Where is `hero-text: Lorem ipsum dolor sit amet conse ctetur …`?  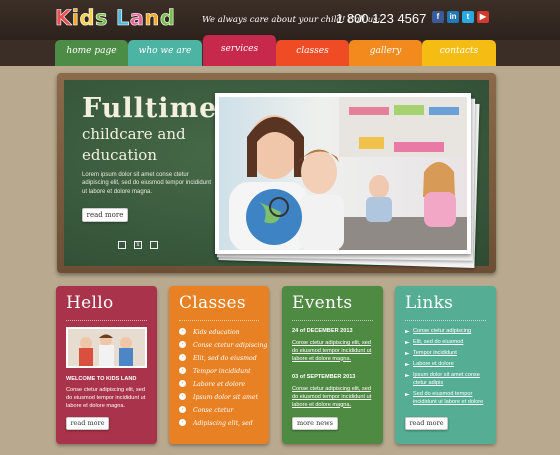
hero-text: Lorem ipsum dolor sit amet conse ctetur … is located at coordinates (147, 183).